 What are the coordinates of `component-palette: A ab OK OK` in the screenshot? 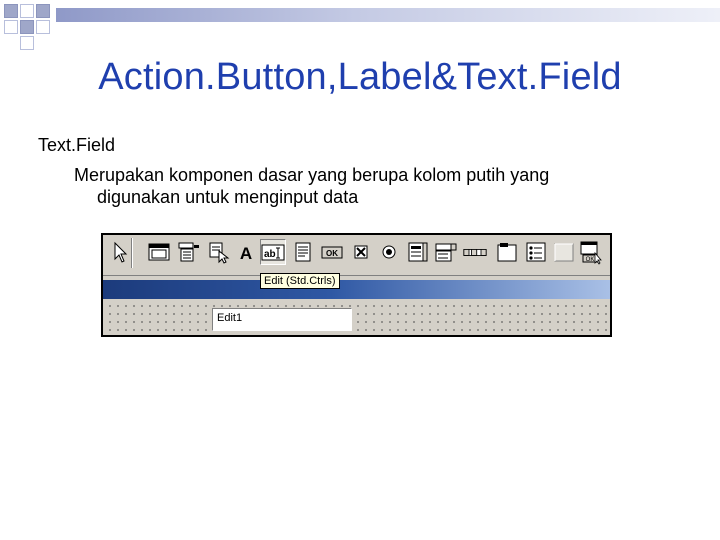 It's located at (356, 255).